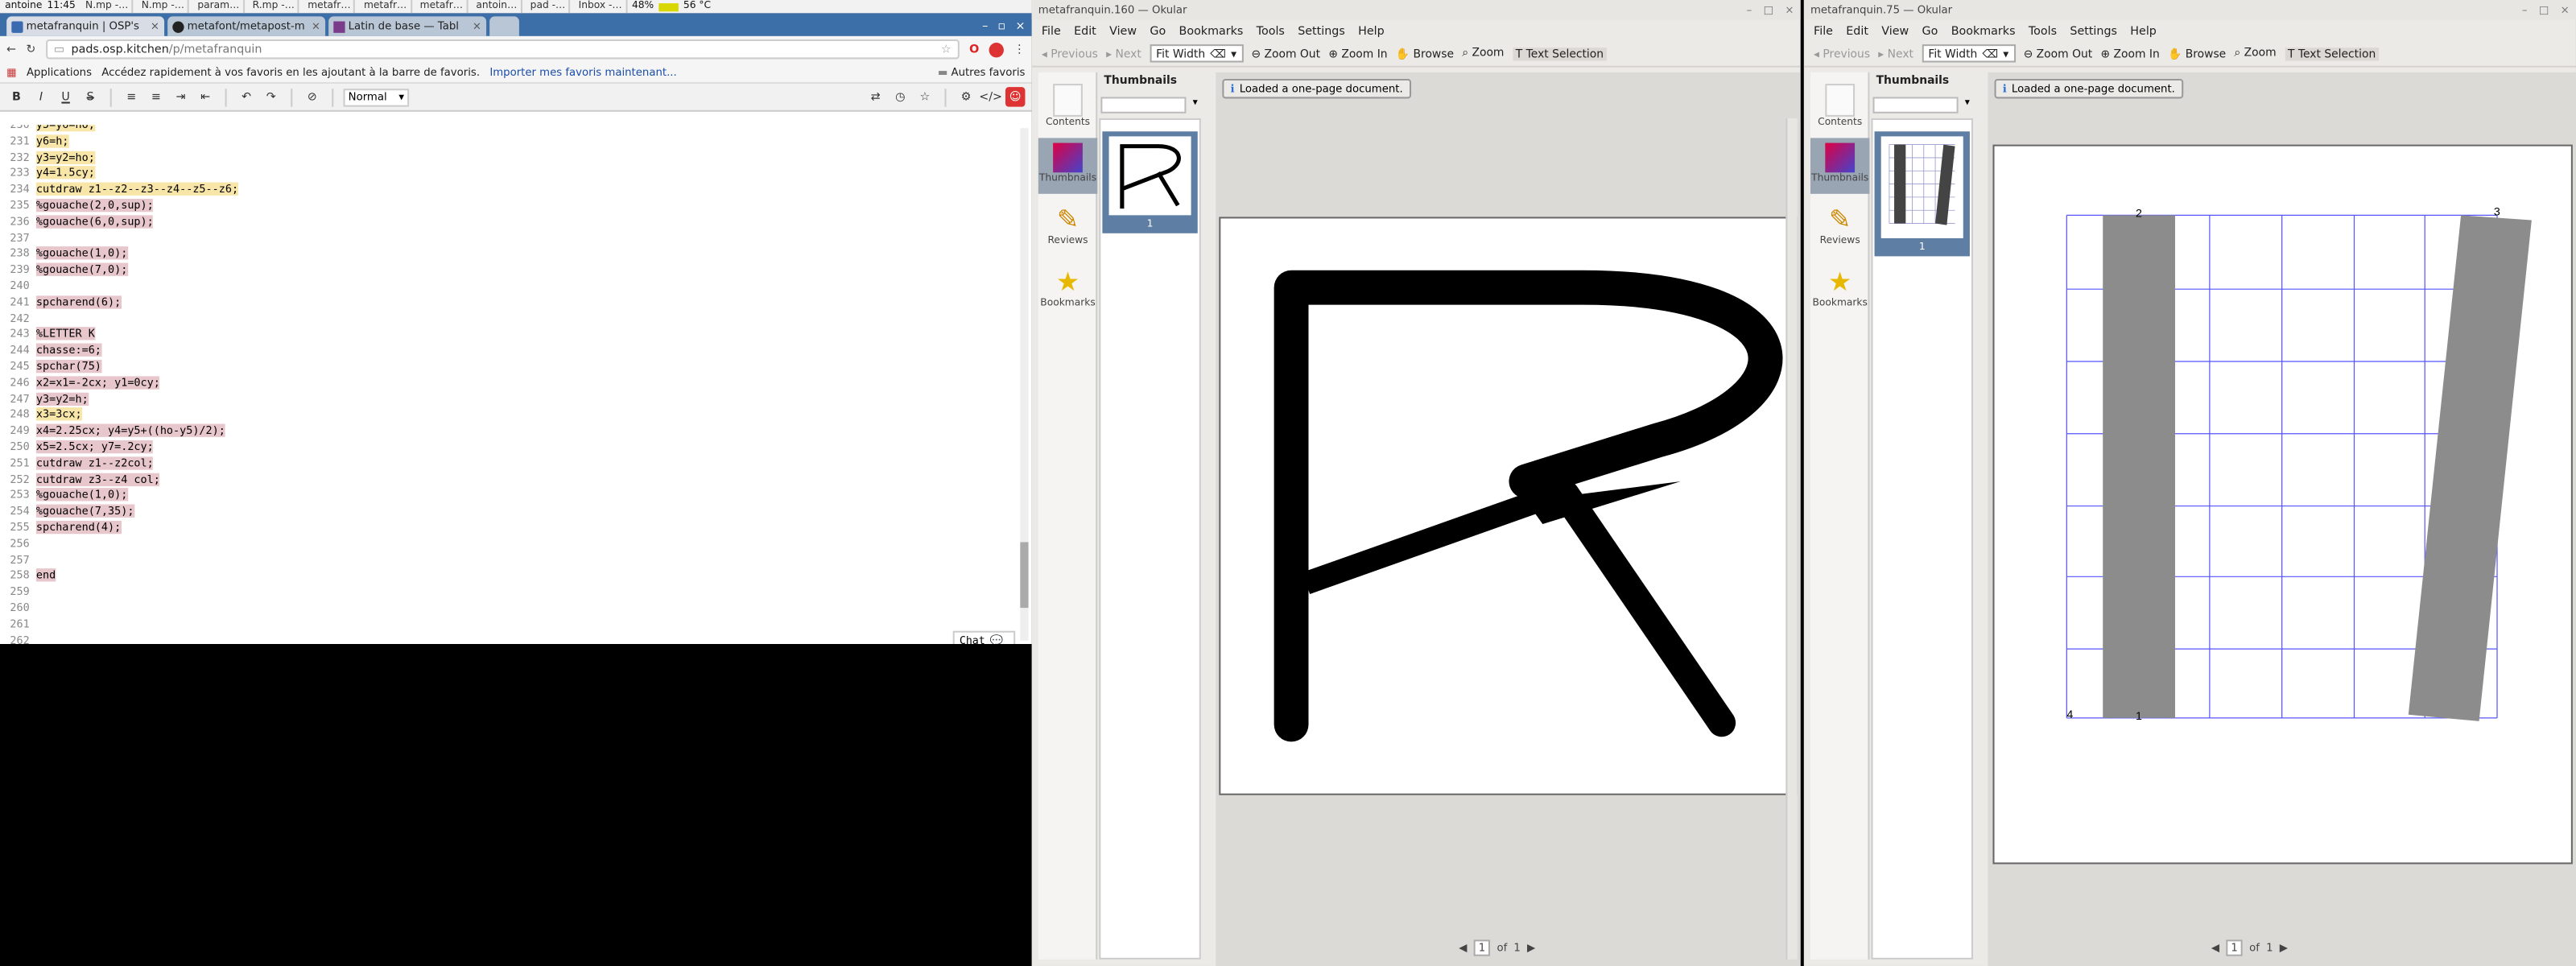  Describe the element at coordinates (61, 528) in the screenshot. I see `code-line: 255 spcharend(4);` at that location.